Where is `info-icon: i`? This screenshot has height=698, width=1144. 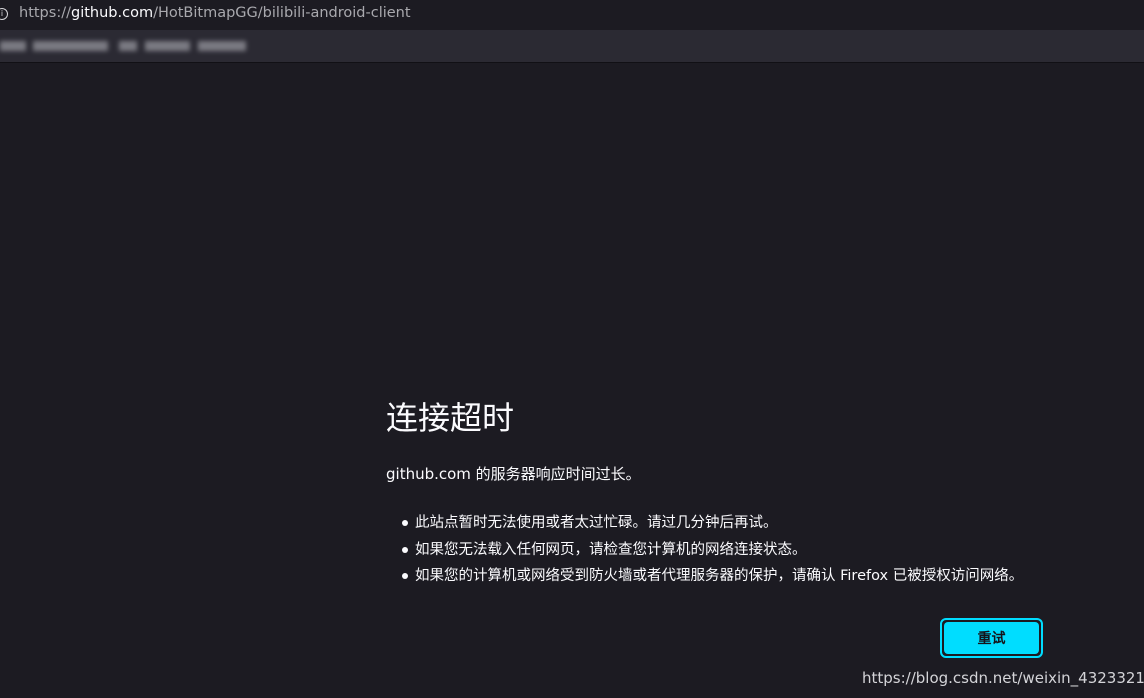
info-icon: i is located at coordinates (4, 14).